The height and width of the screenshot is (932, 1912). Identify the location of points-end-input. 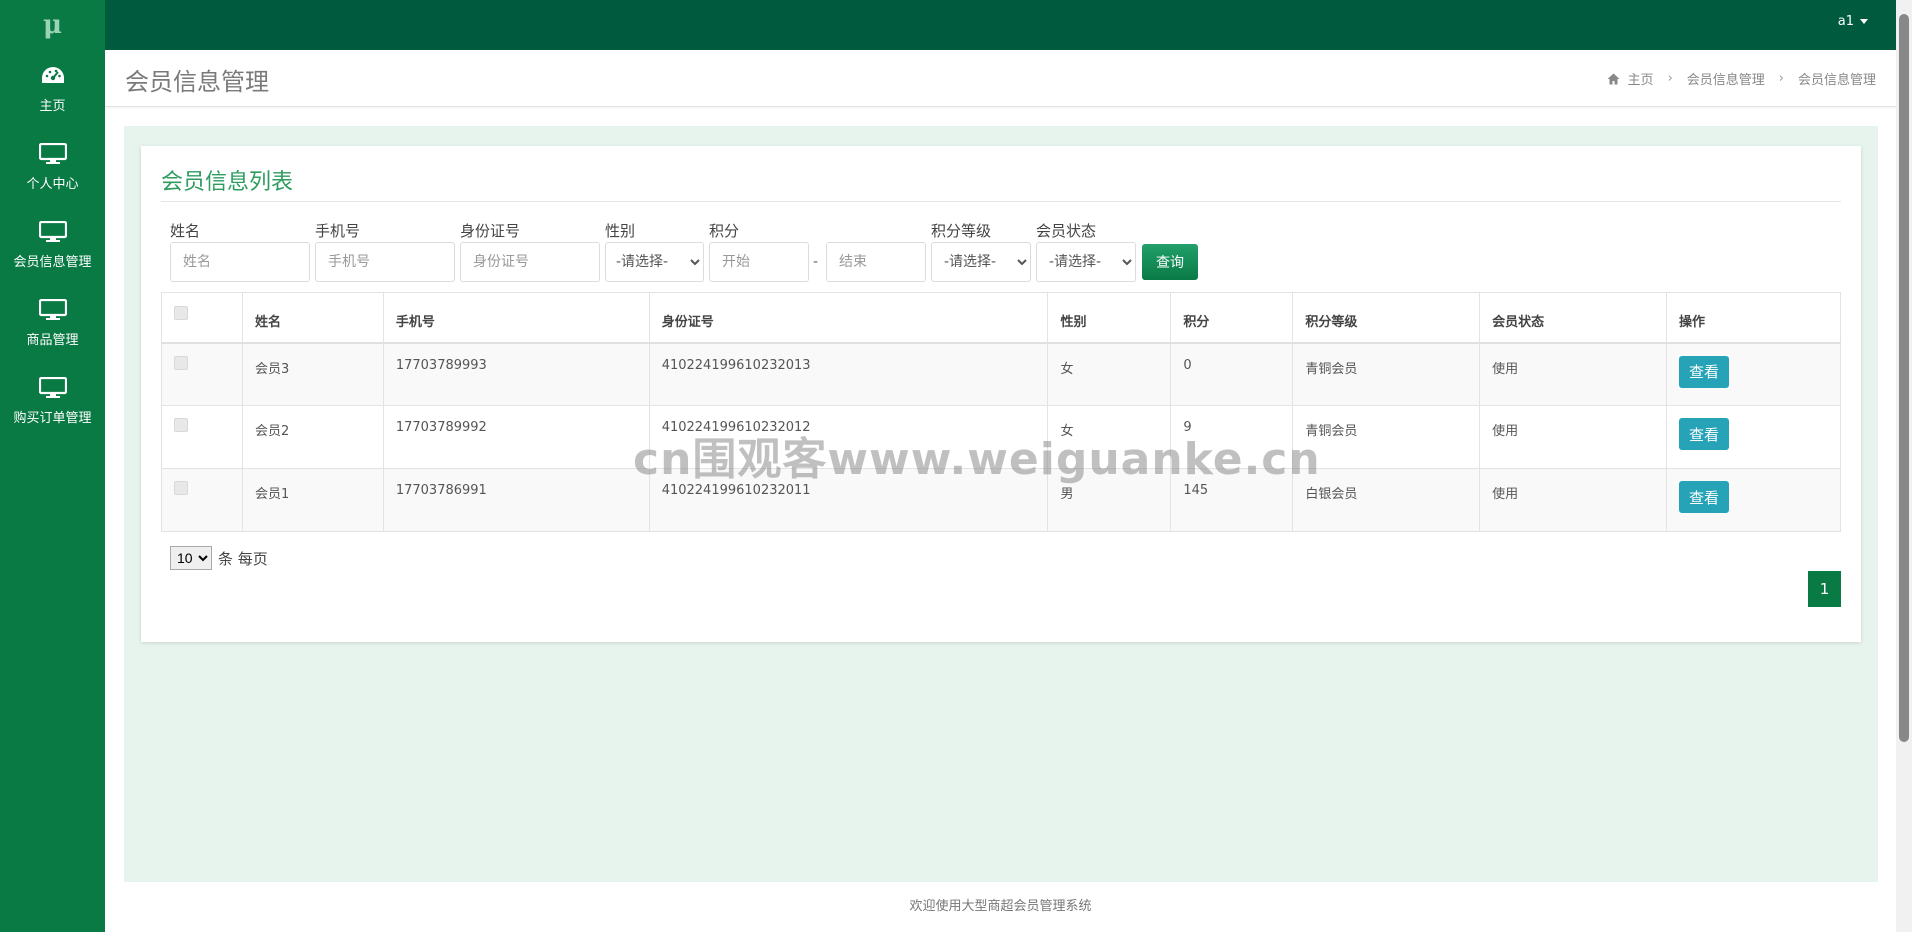
(876, 262).